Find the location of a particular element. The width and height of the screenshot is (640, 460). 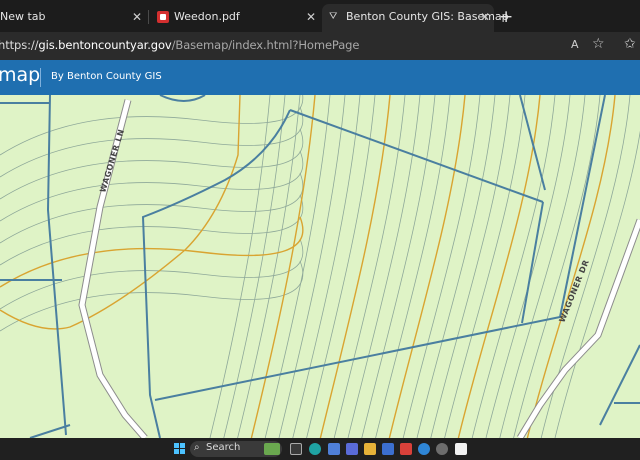

read-aloud-icon: A is located at coordinates (575, 44).